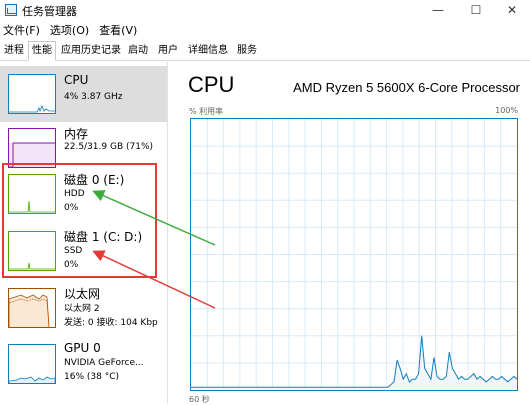 The image size is (530, 405). Describe the element at coordinates (154, 279) in the screenshot. I see `red-arrow` at that location.